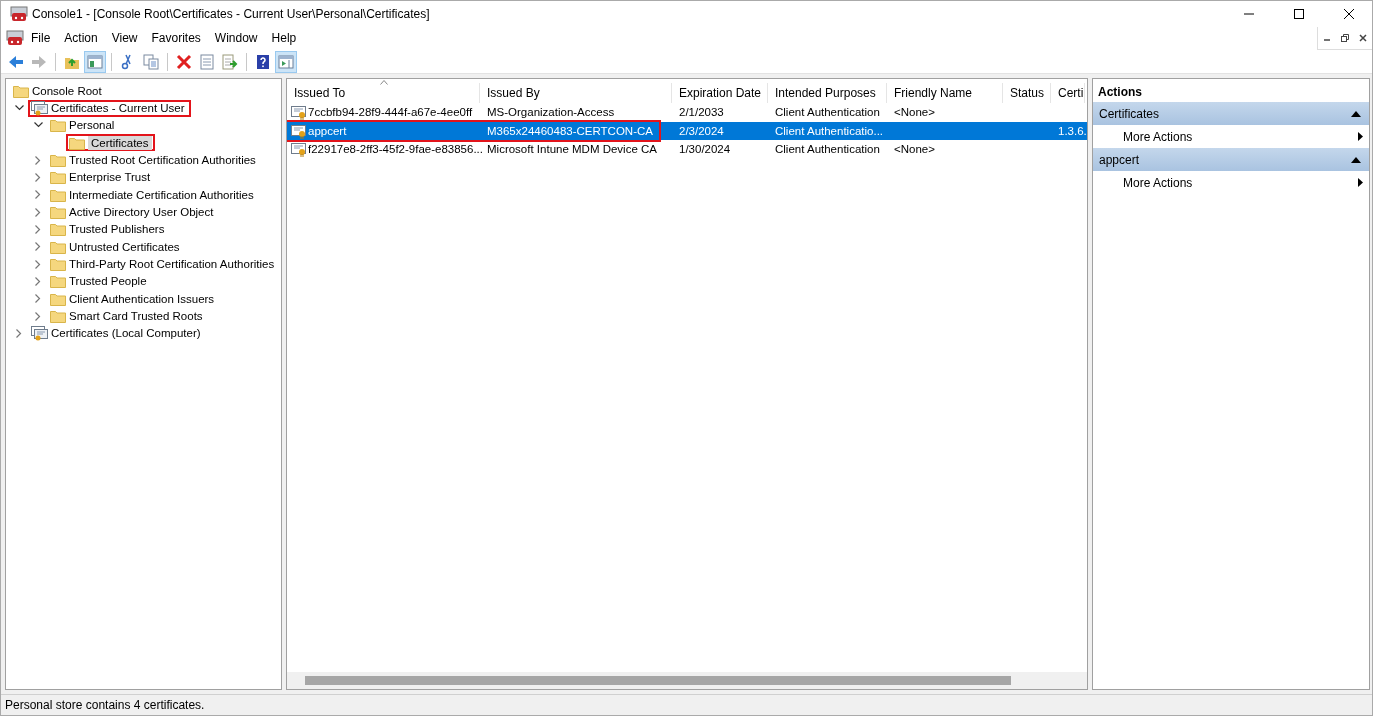  I want to click on selected-row: appcert M365x24460483-CERTCON-CA 2/3/2024 Client Authenticatio... 1.3.6., so click(687, 130).